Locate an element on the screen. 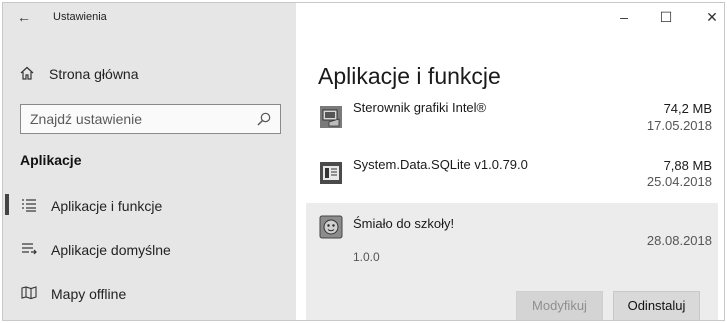 This screenshot has width=727, height=323. app-name: Sterownik grafiki Intel® is located at coordinates (420, 107).